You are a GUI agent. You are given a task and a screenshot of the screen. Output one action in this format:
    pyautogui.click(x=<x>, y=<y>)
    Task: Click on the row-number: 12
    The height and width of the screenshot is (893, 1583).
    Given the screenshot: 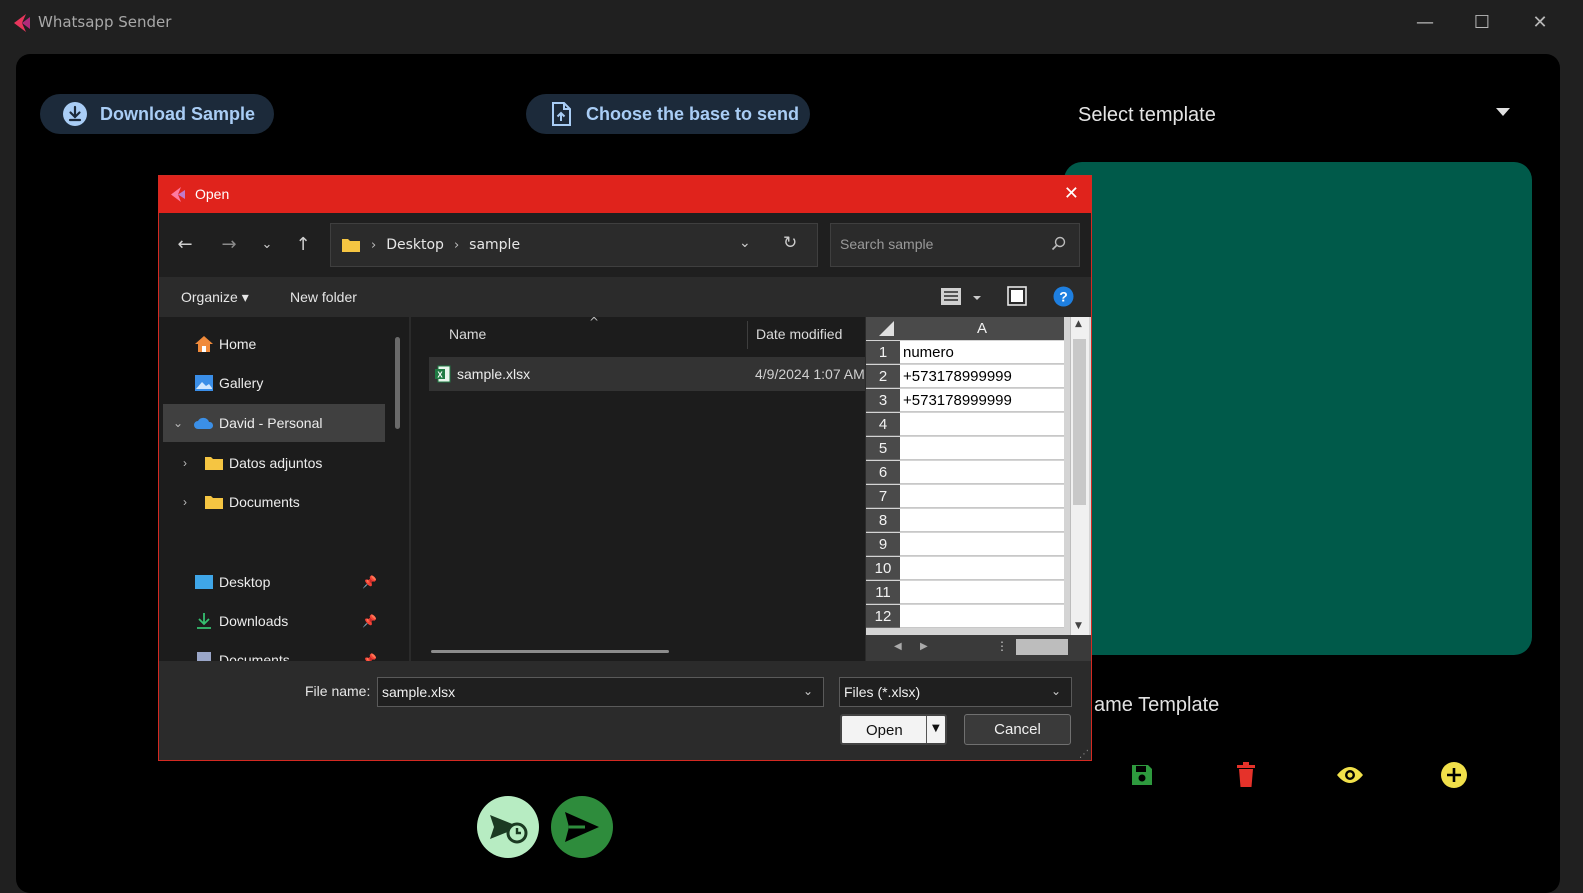 What is the action you would take?
    pyautogui.click(x=883, y=616)
    